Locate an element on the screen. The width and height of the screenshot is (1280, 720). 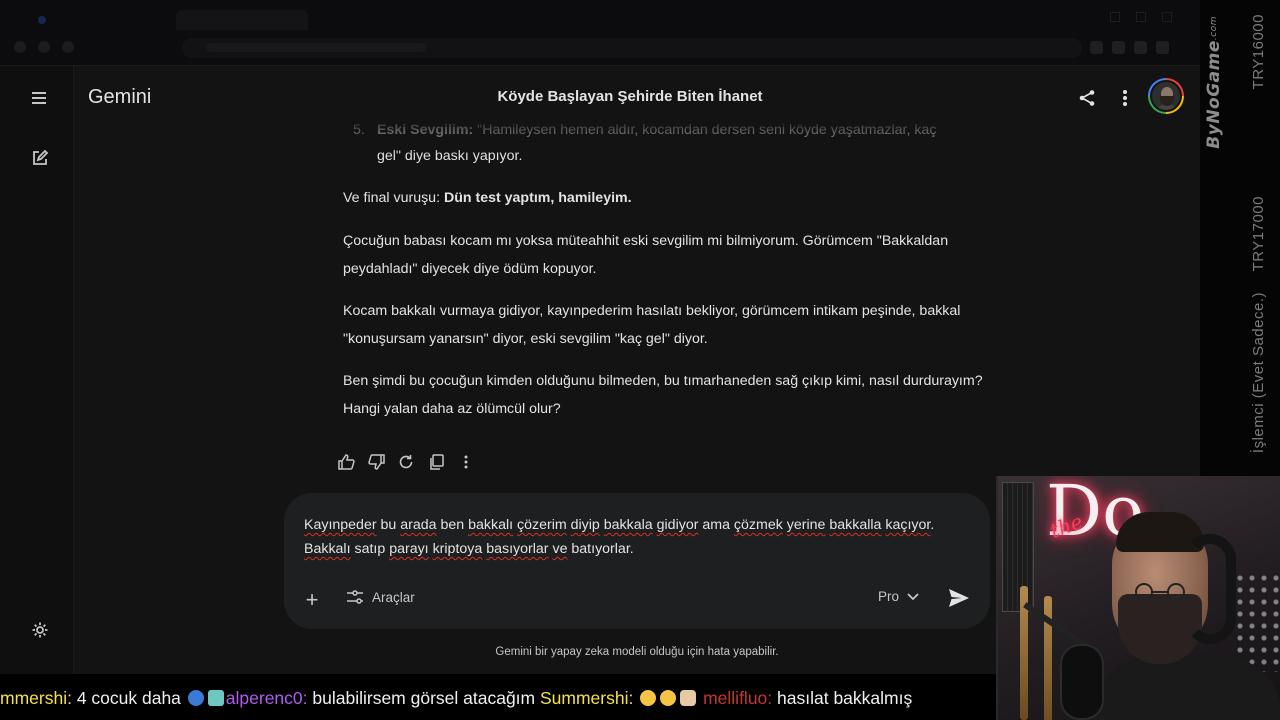
new-chat-icon is located at coordinates (40, 158).